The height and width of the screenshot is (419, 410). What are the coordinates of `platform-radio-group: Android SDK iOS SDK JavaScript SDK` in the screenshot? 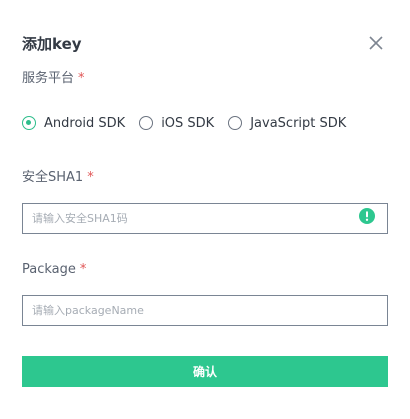 It's located at (191, 123).